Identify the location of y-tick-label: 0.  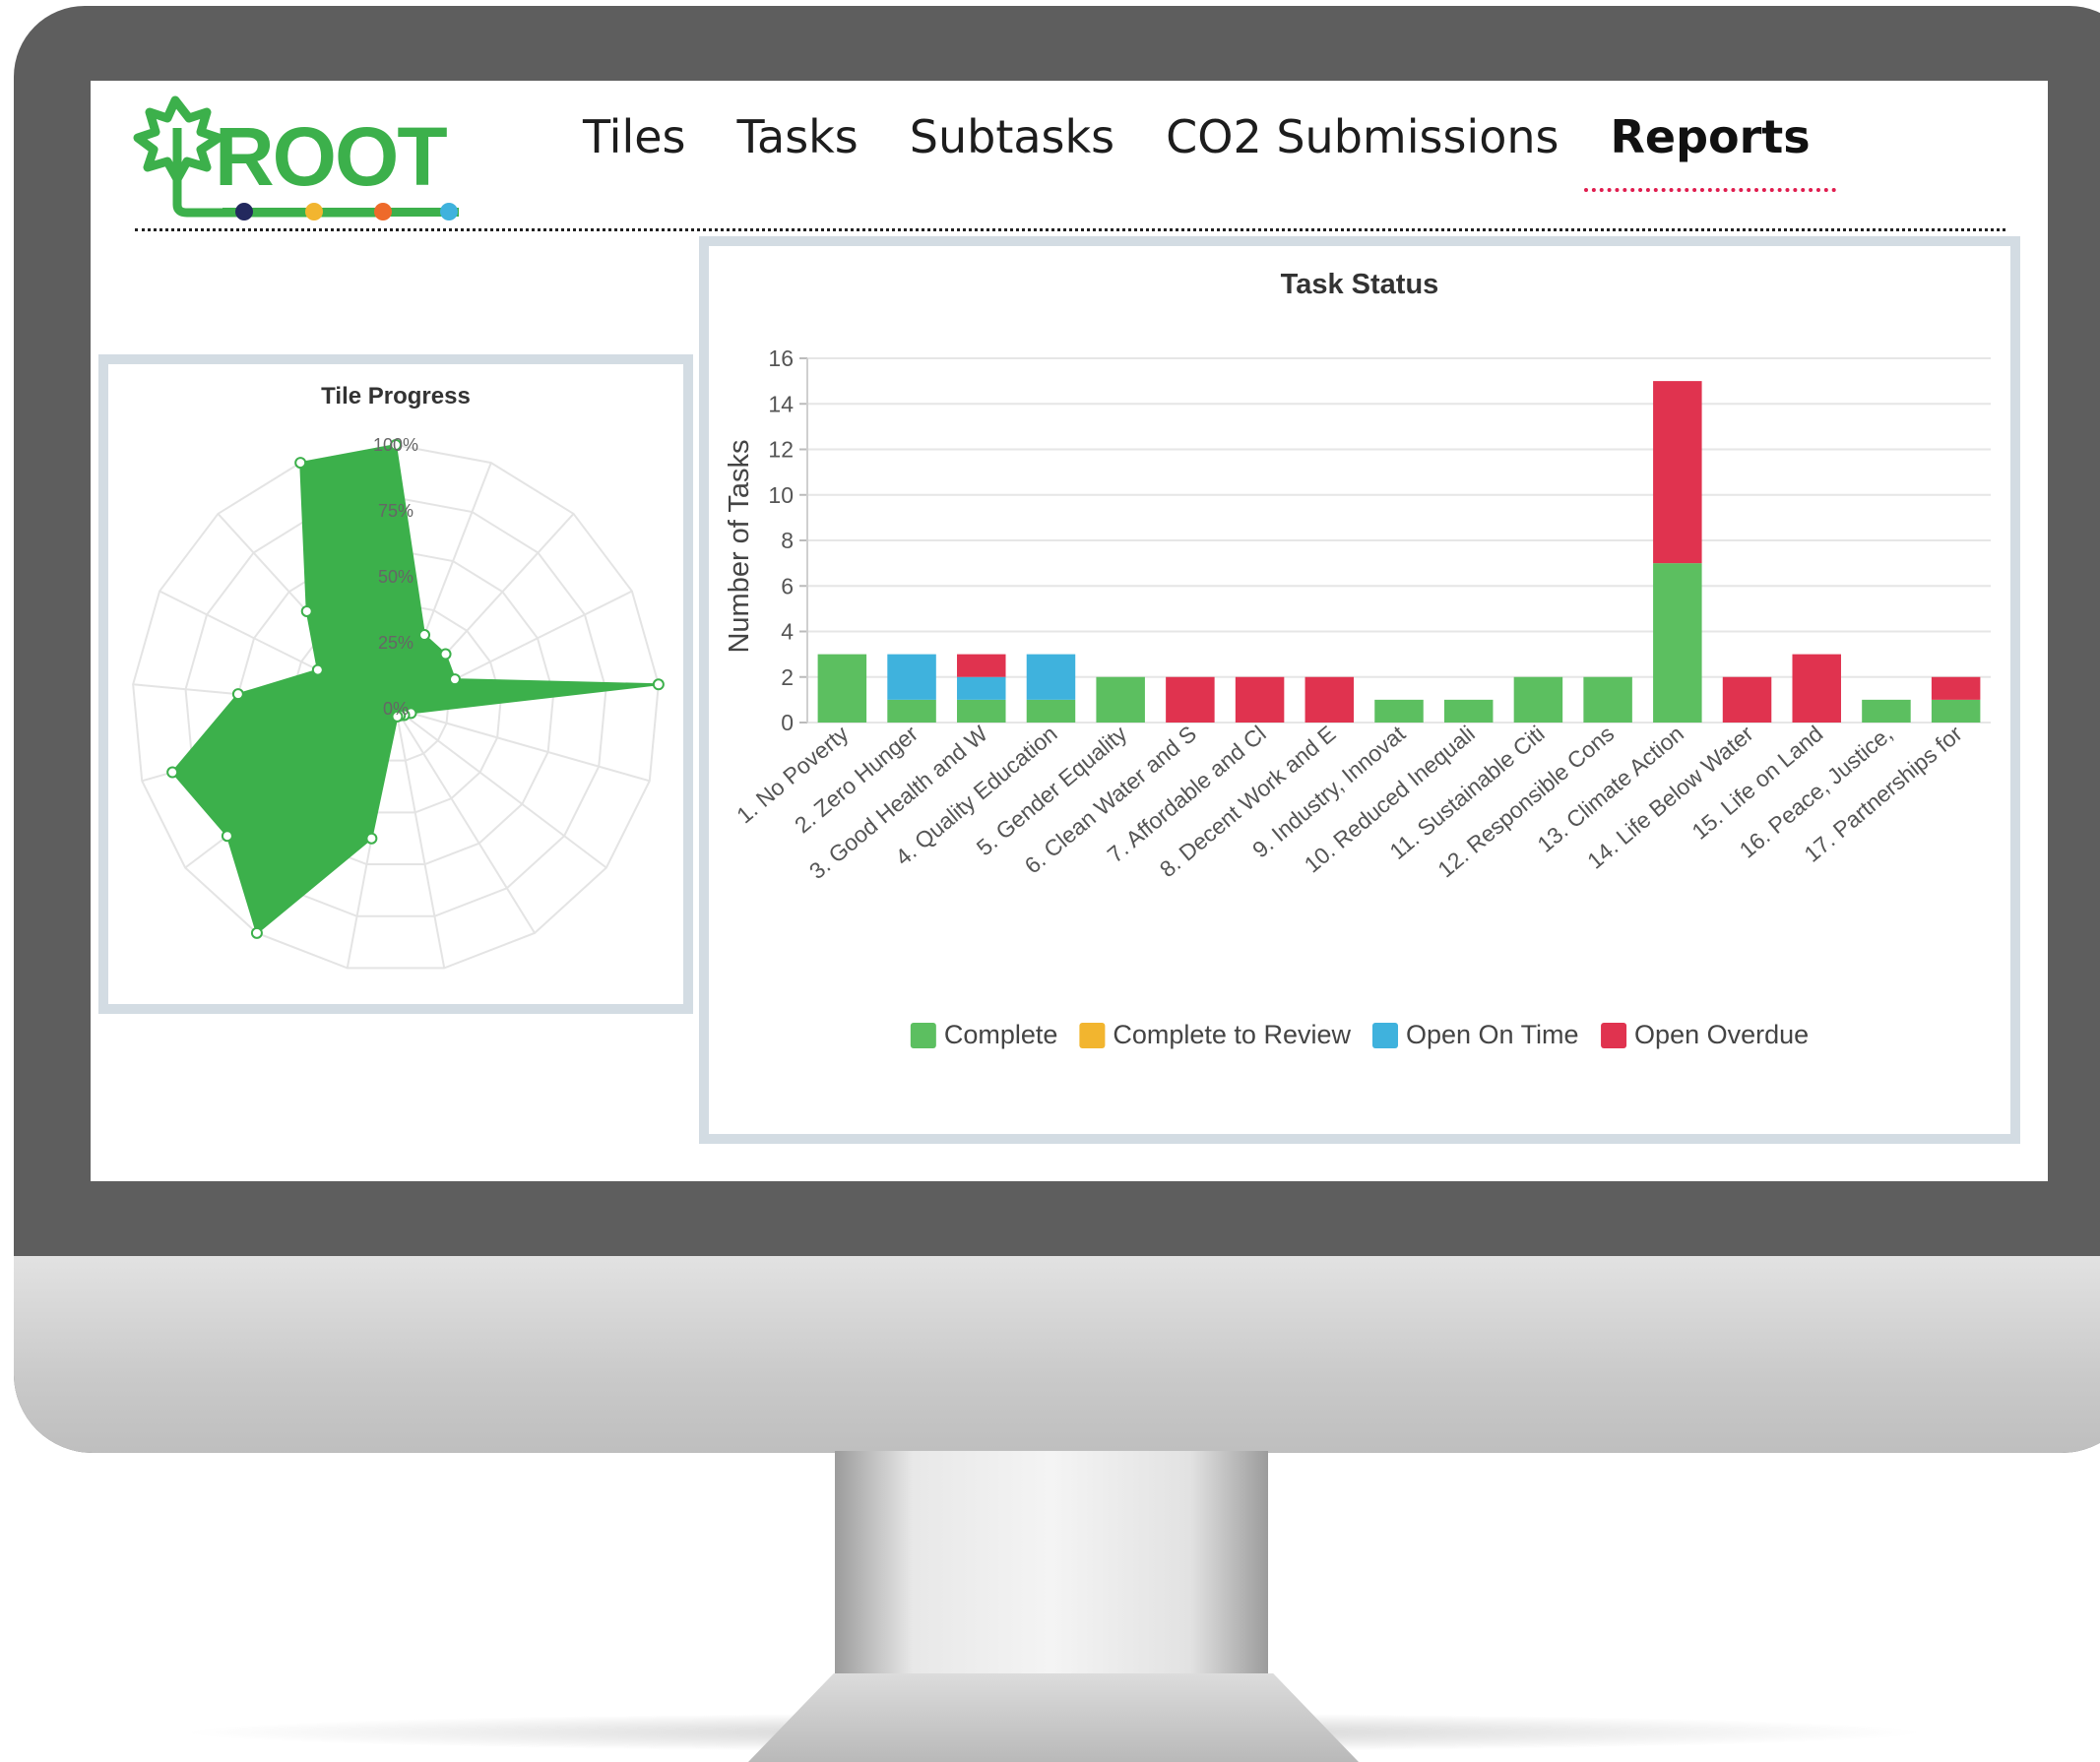
(788, 722).